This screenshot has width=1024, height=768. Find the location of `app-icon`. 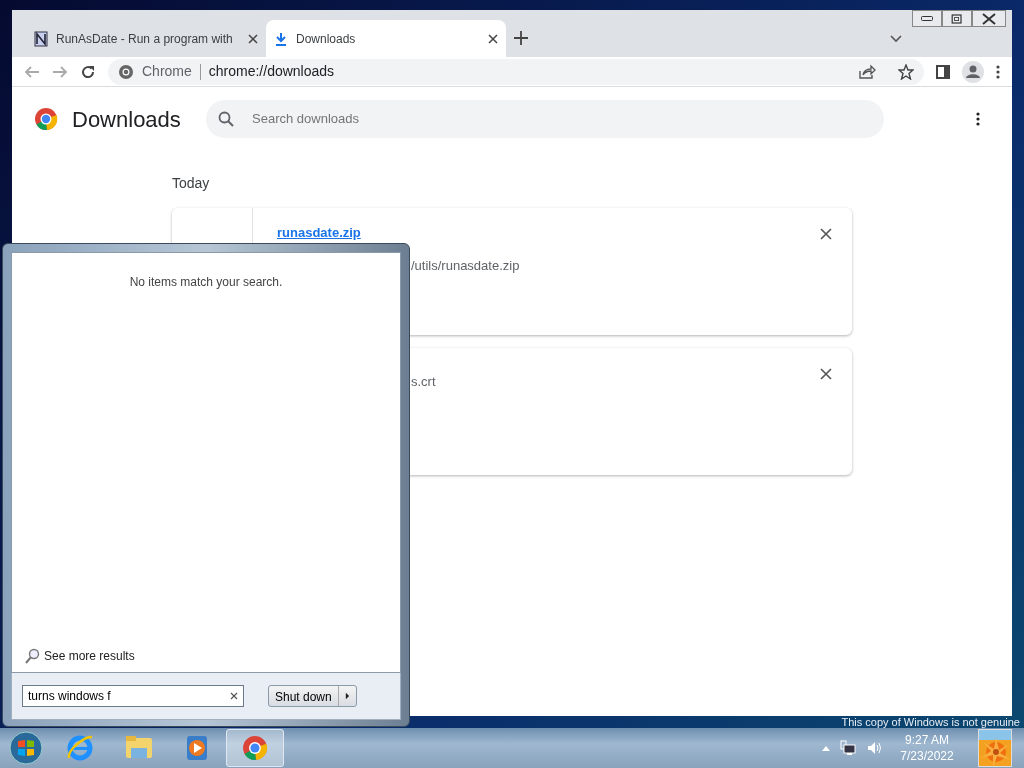

app-icon is located at coordinates (41, 38).